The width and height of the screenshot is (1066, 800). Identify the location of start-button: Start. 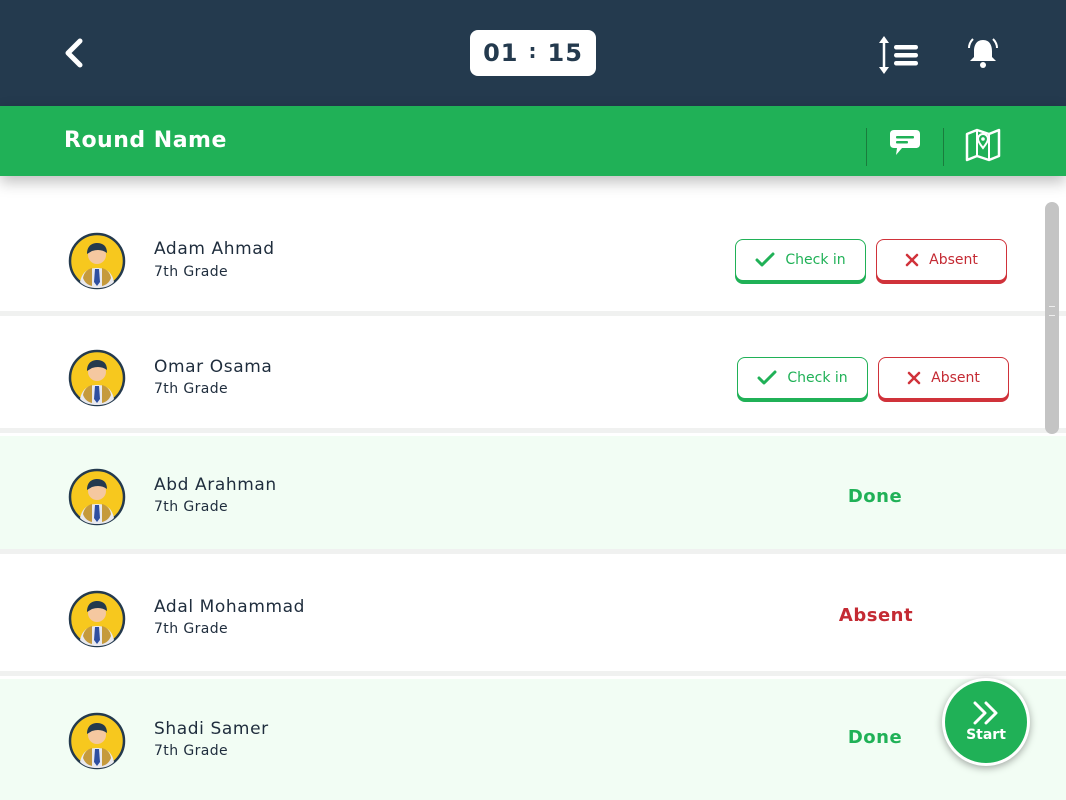
(986, 722).